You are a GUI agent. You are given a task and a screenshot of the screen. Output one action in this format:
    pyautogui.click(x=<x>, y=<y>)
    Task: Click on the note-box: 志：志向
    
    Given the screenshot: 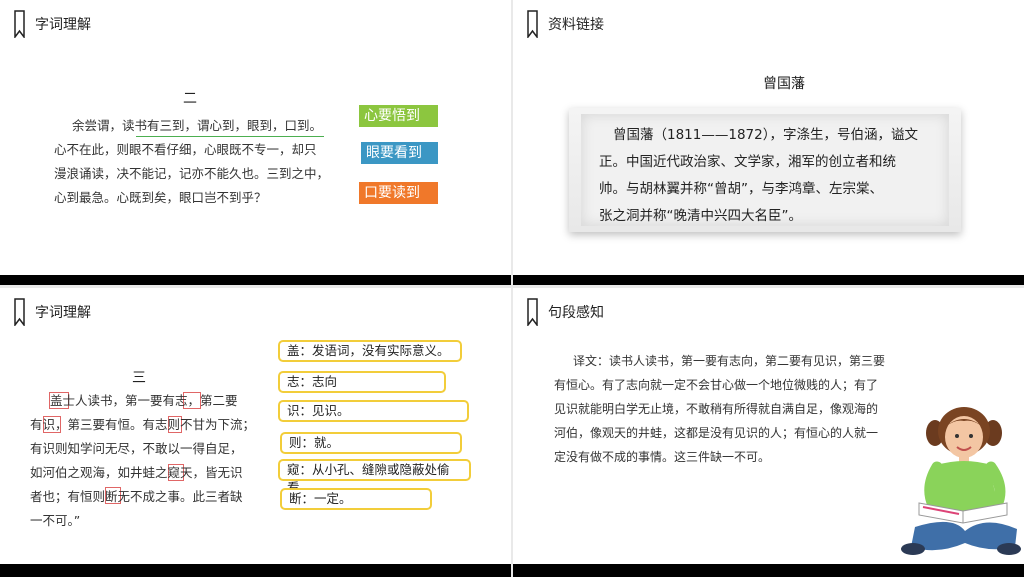 What is the action you would take?
    pyautogui.click(x=362, y=382)
    